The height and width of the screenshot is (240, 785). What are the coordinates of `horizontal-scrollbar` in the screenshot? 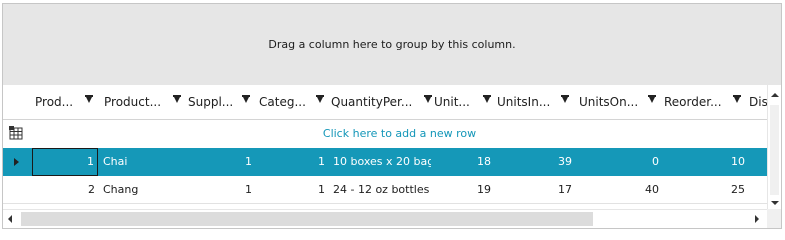 It's located at (385, 218).